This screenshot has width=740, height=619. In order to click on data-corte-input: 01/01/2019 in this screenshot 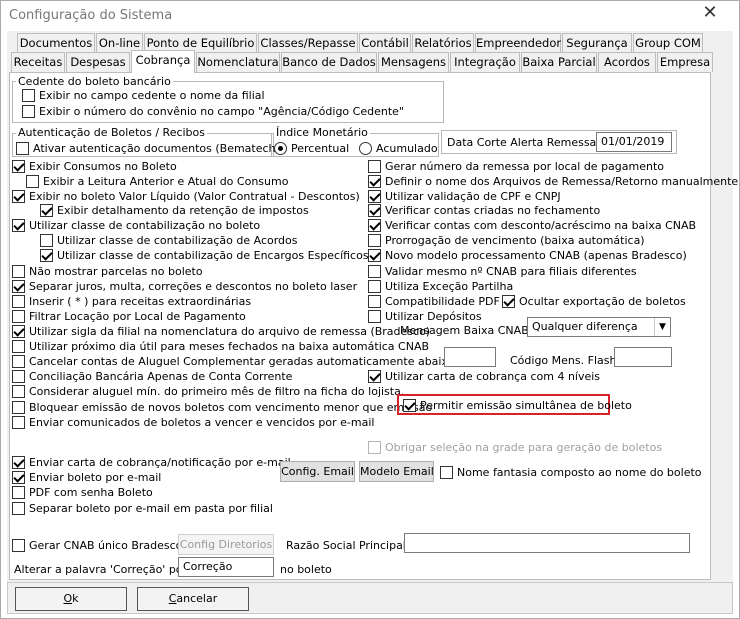, I will do `click(634, 142)`.